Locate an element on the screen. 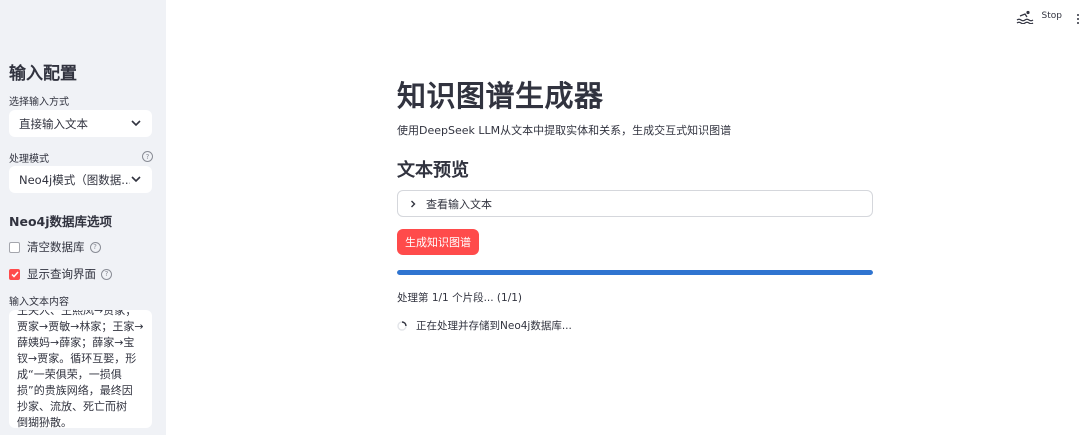 This screenshot has height=435, width=1080. resize-handle-icon is located at coordinates (146, 423).